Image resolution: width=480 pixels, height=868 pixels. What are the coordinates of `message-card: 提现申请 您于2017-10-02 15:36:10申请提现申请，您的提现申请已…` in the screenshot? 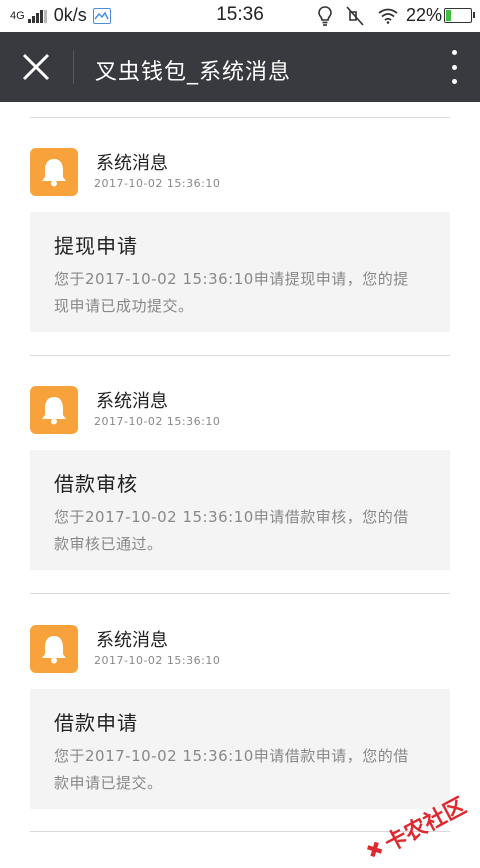 It's located at (240, 272).